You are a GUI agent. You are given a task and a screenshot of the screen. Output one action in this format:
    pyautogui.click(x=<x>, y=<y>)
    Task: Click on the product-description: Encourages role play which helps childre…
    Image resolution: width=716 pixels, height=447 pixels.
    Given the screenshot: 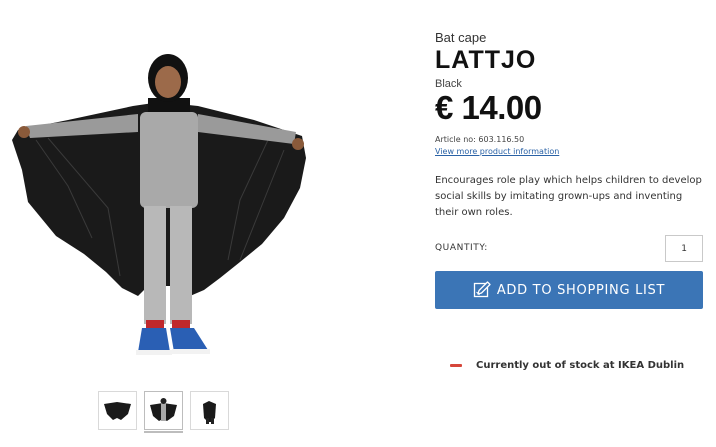 What is the action you would take?
    pyautogui.click(x=568, y=196)
    